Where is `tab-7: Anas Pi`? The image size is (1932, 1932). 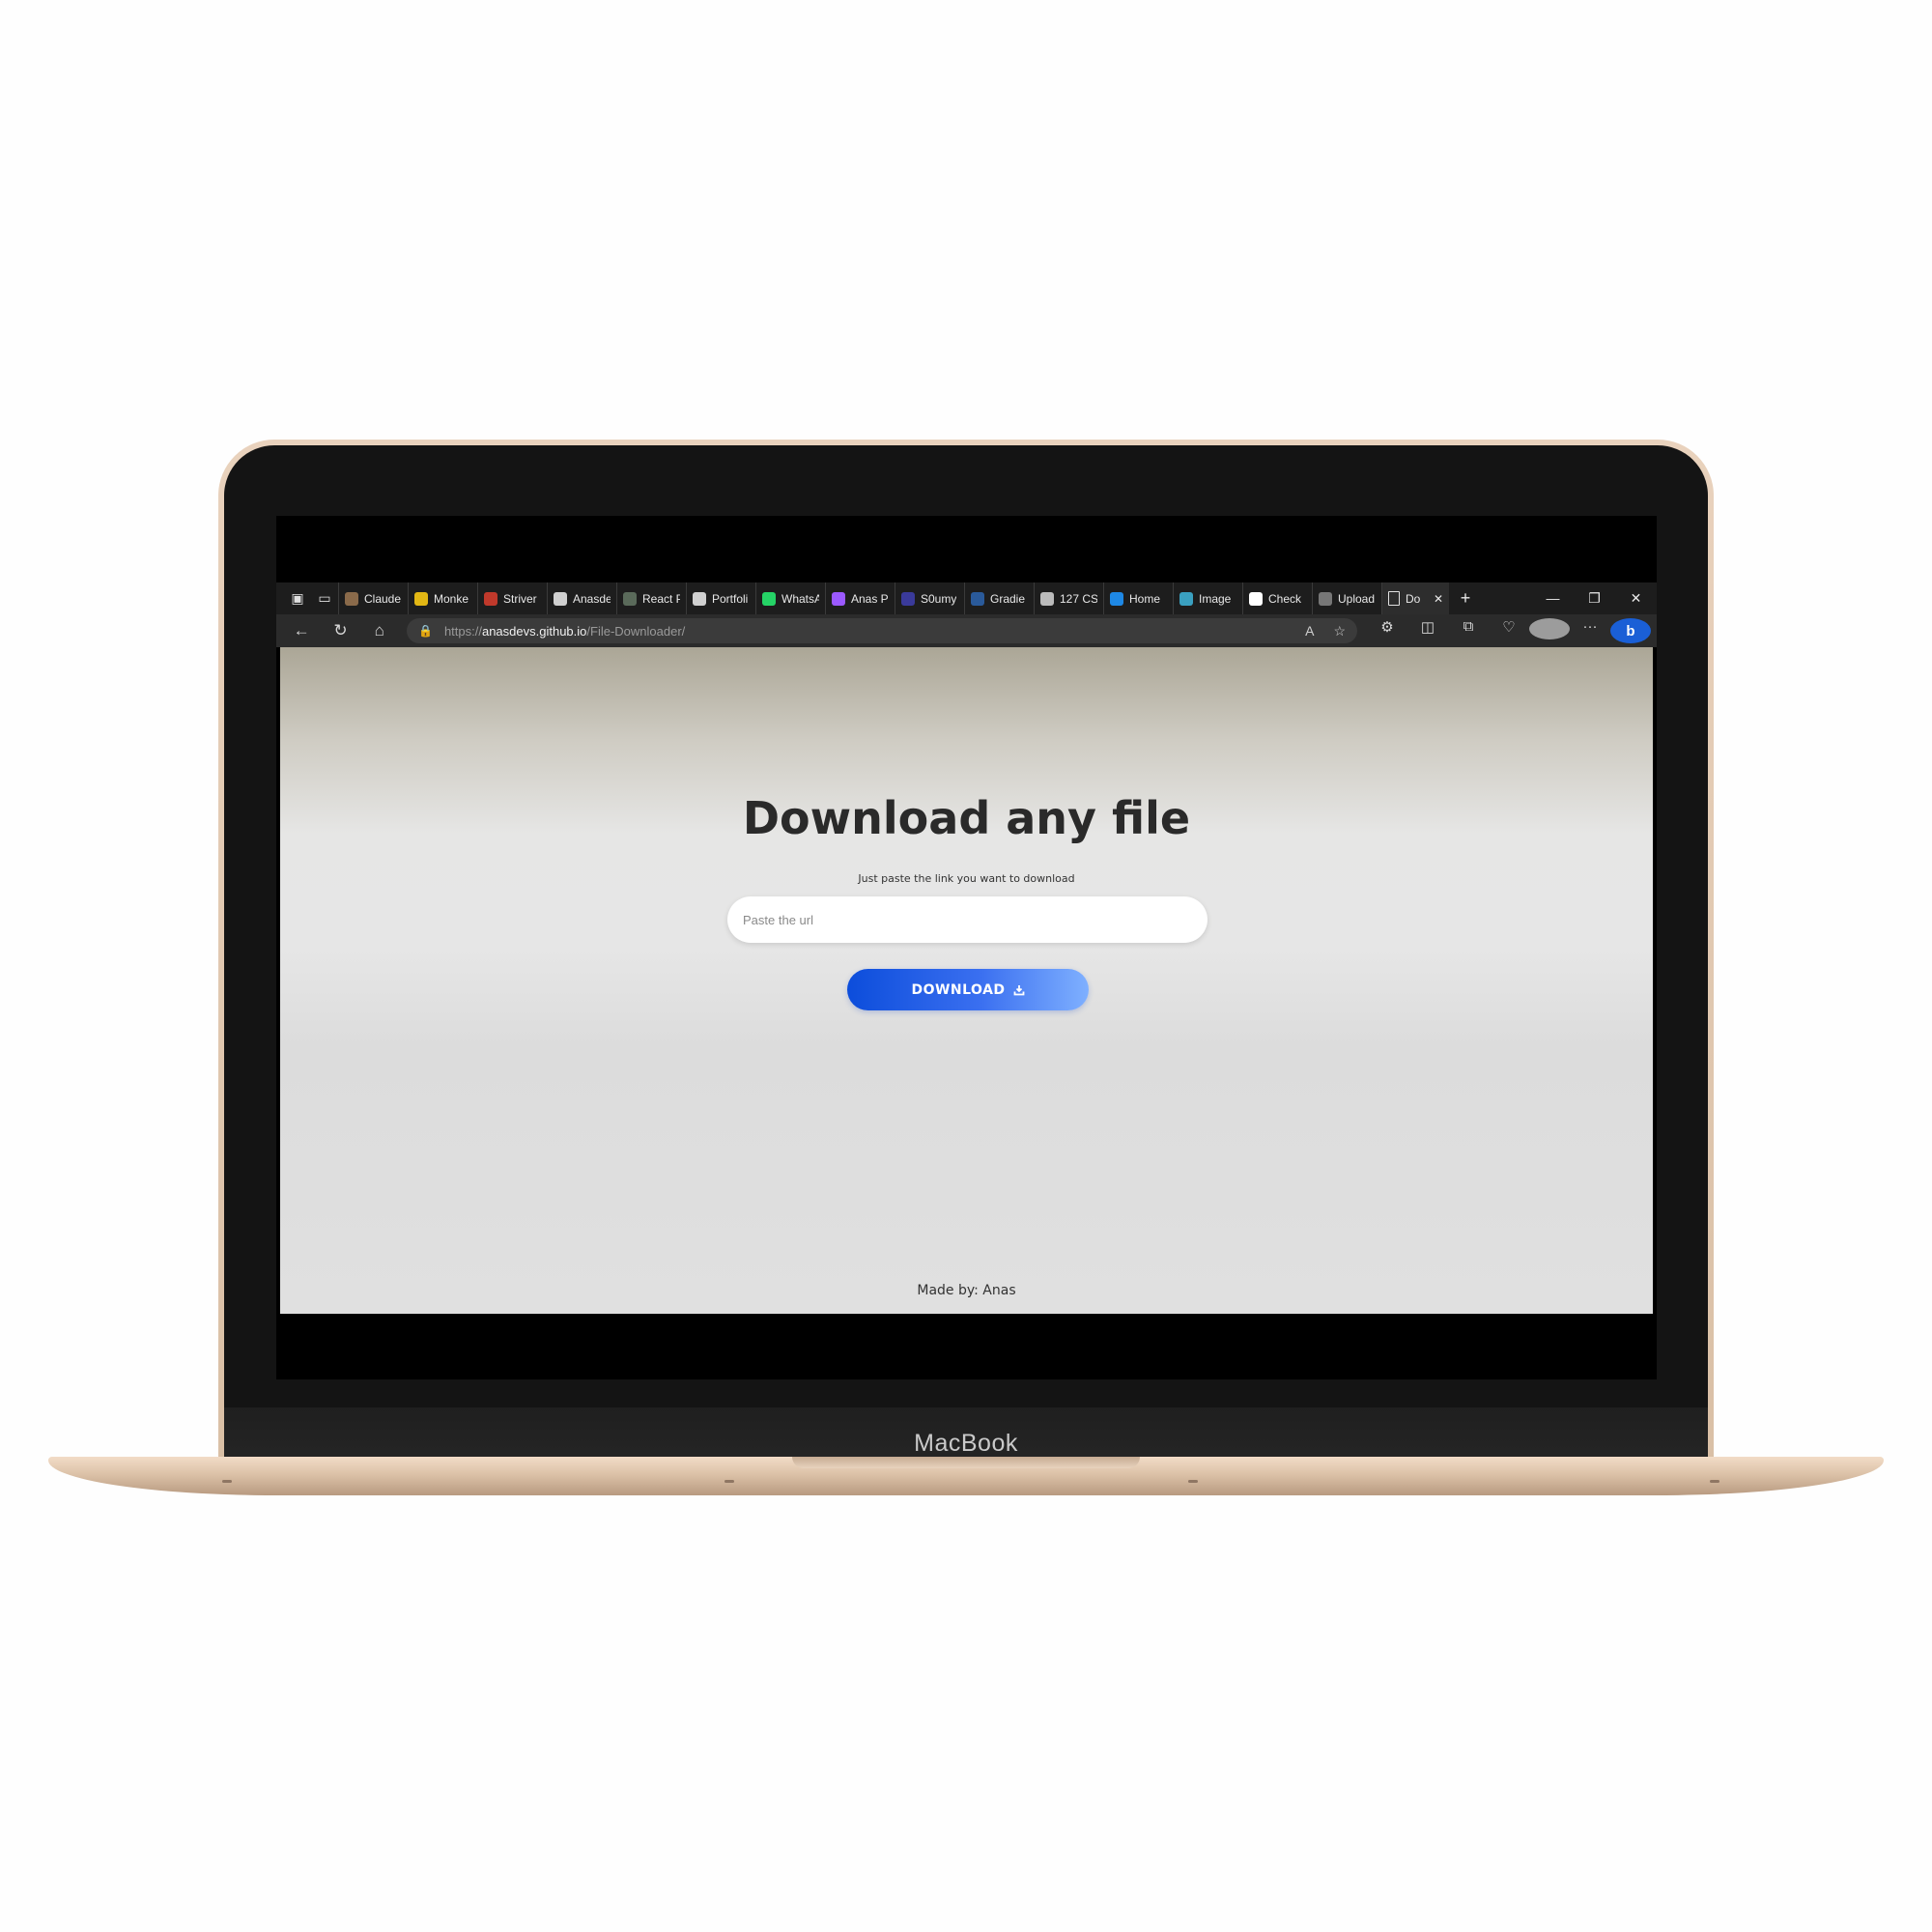
tab-7: Anas Pi is located at coordinates (860, 598).